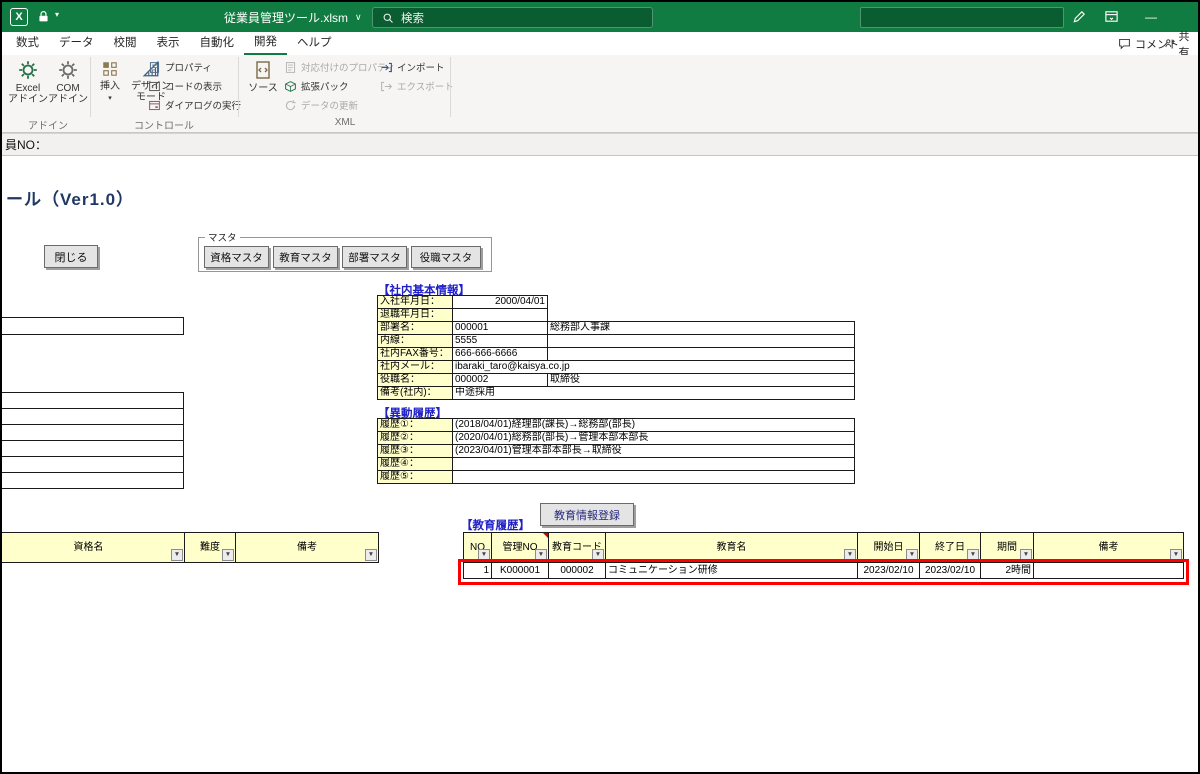 Image resolution: width=1200 pixels, height=774 pixels. What do you see at coordinates (415, 302) in the screenshot?
I see `row-label: 入社年月日：` at bounding box center [415, 302].